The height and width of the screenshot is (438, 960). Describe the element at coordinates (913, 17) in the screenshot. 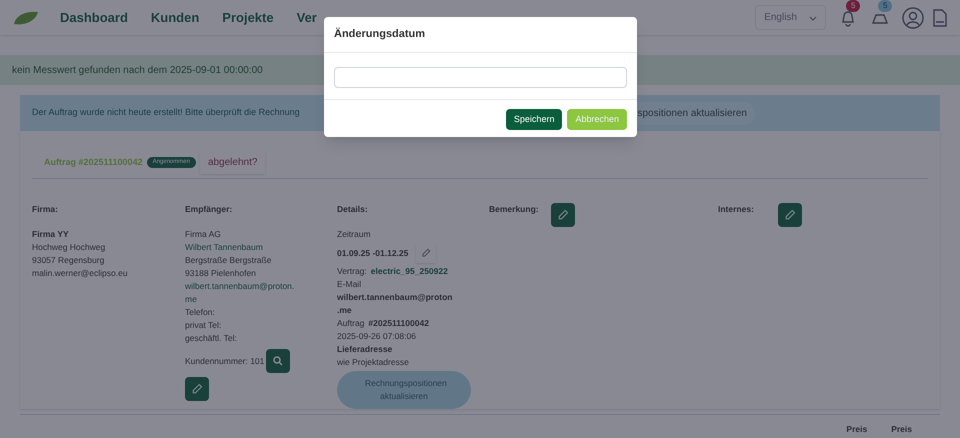

I see `user-avatar-icon` at that location.